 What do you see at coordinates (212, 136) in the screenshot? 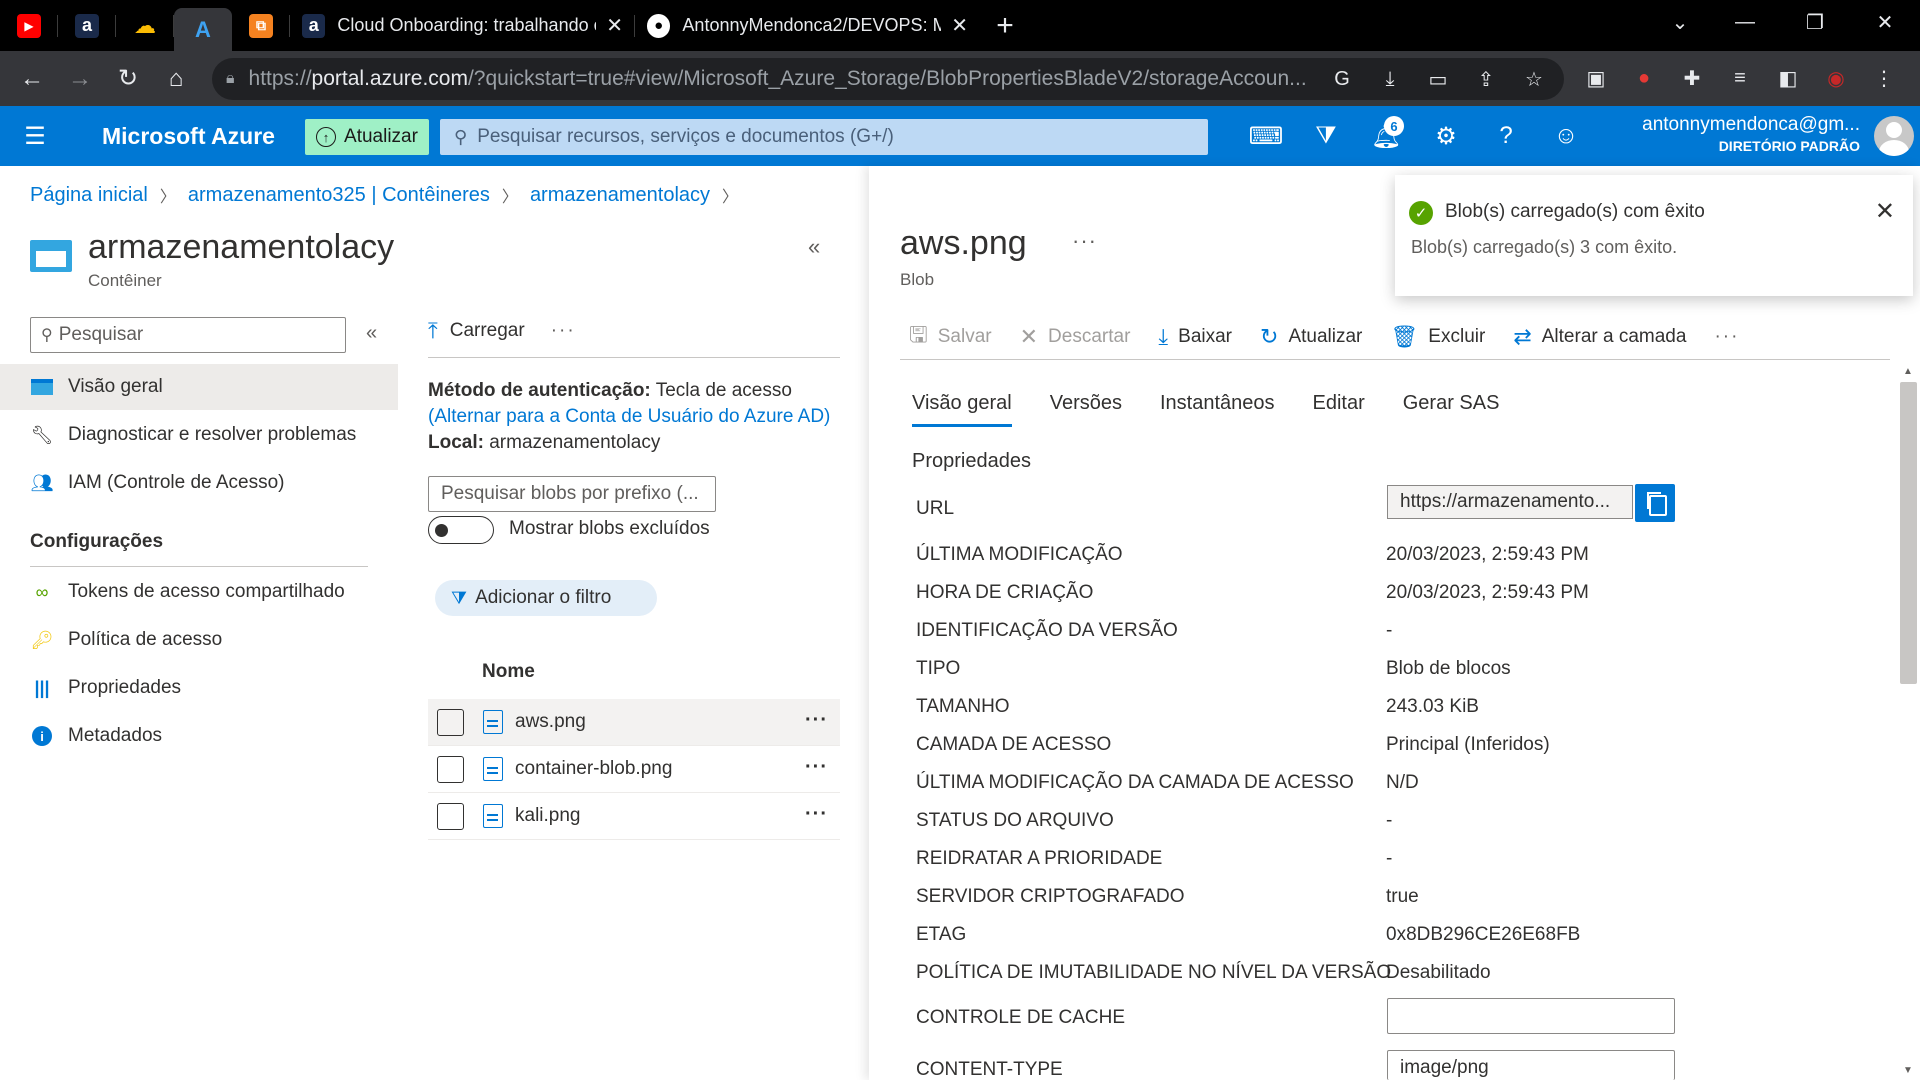
I see `brand-title: Microsoft Azure` at bounding box center [212, 136].